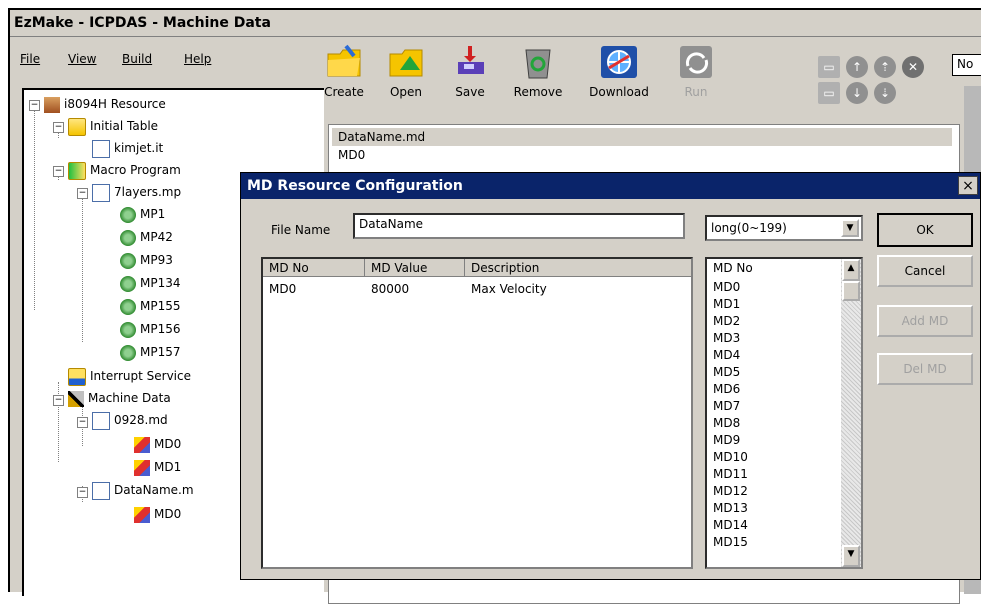  What do you see at coordinates (34, 105) in the screenshot?
I see `expand-root: −` at bounding box center [34, 105].